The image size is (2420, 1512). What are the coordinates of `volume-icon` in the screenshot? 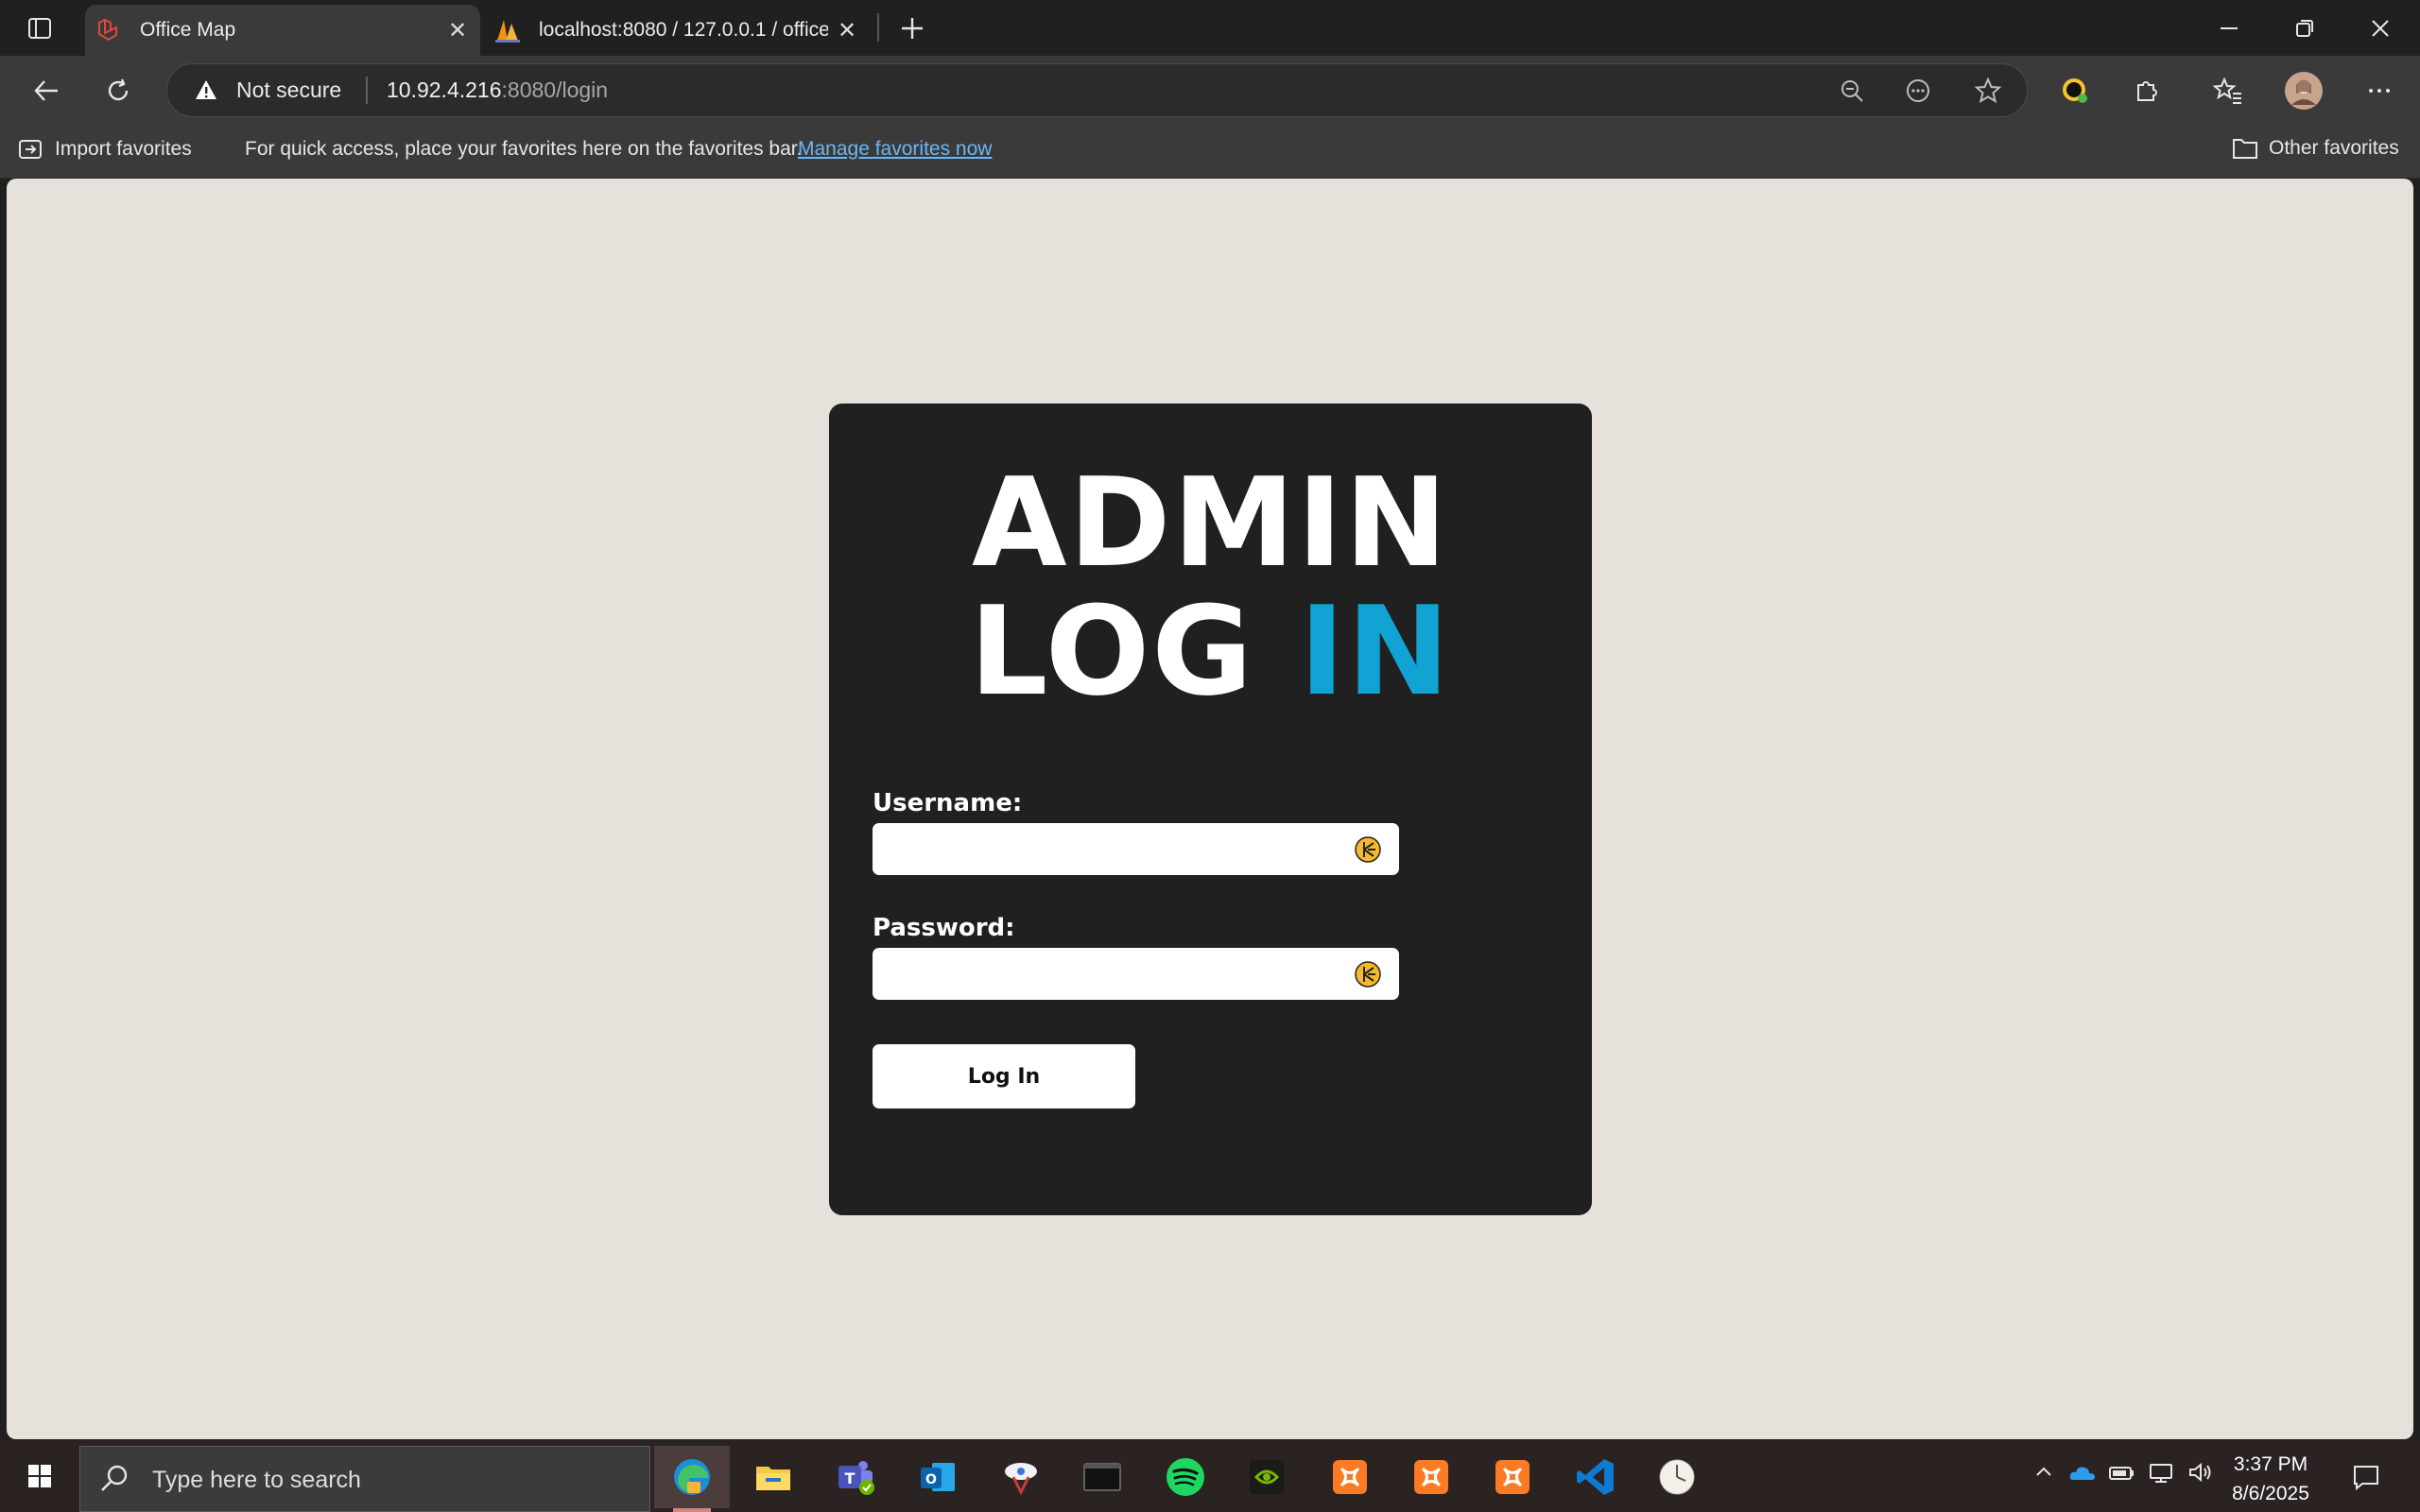 It's located at (2200, 1472).